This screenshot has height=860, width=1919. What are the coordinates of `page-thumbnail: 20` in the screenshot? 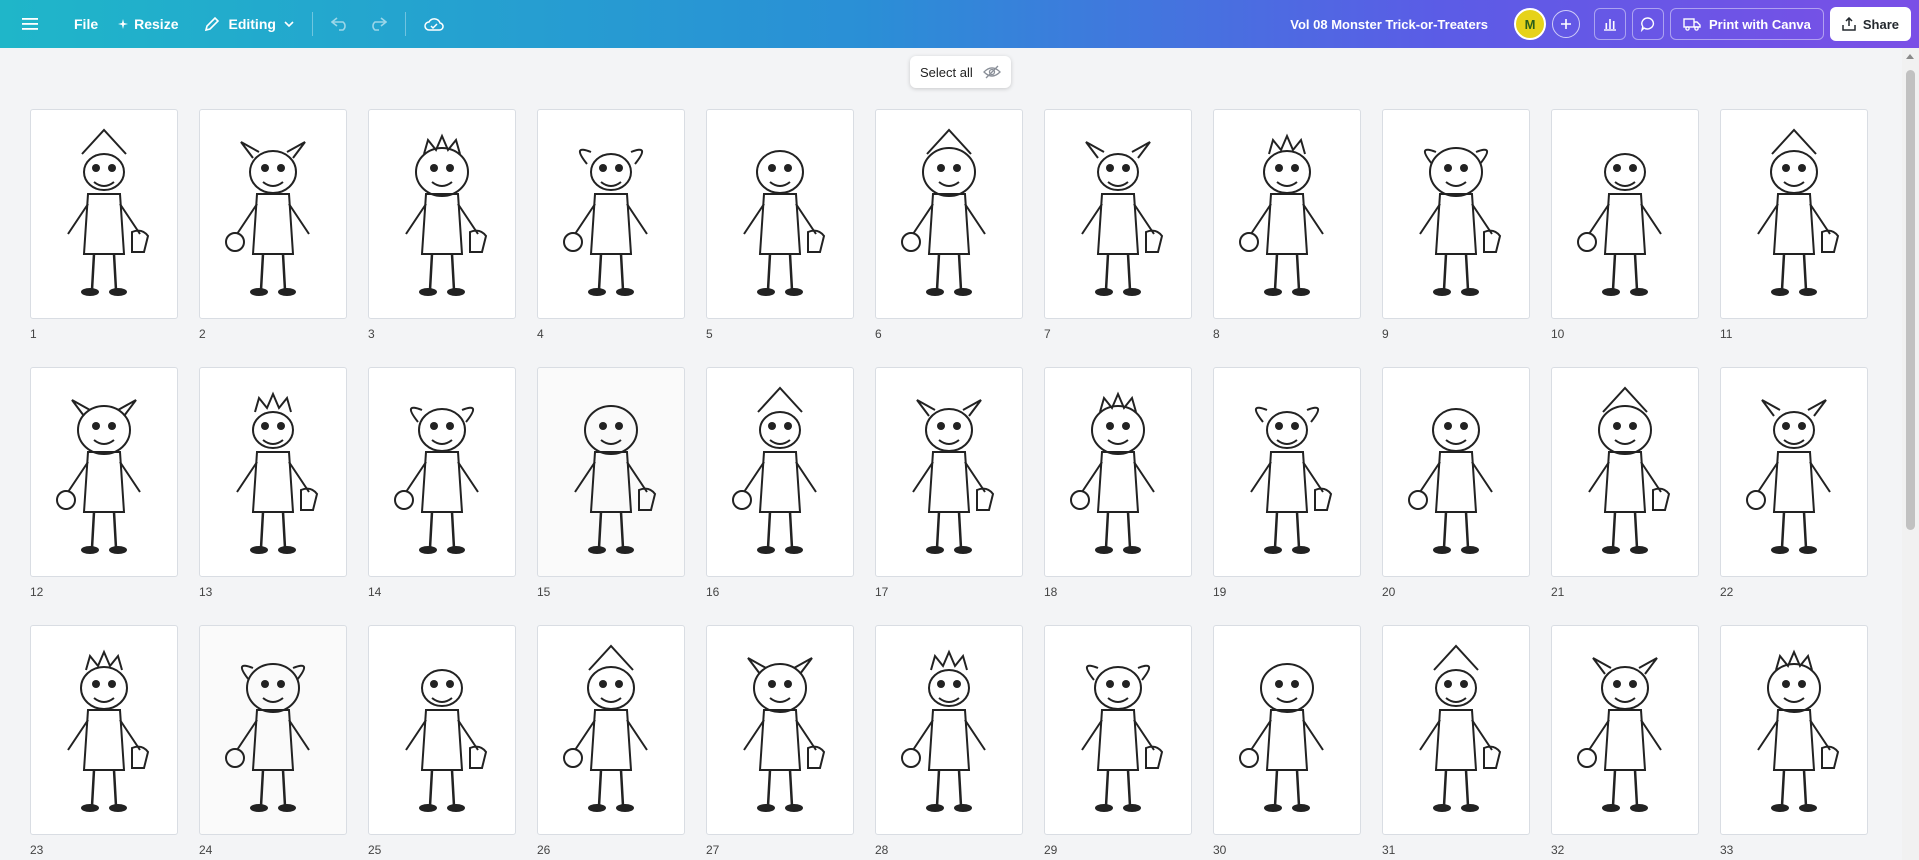 It's located at (1456, 483).